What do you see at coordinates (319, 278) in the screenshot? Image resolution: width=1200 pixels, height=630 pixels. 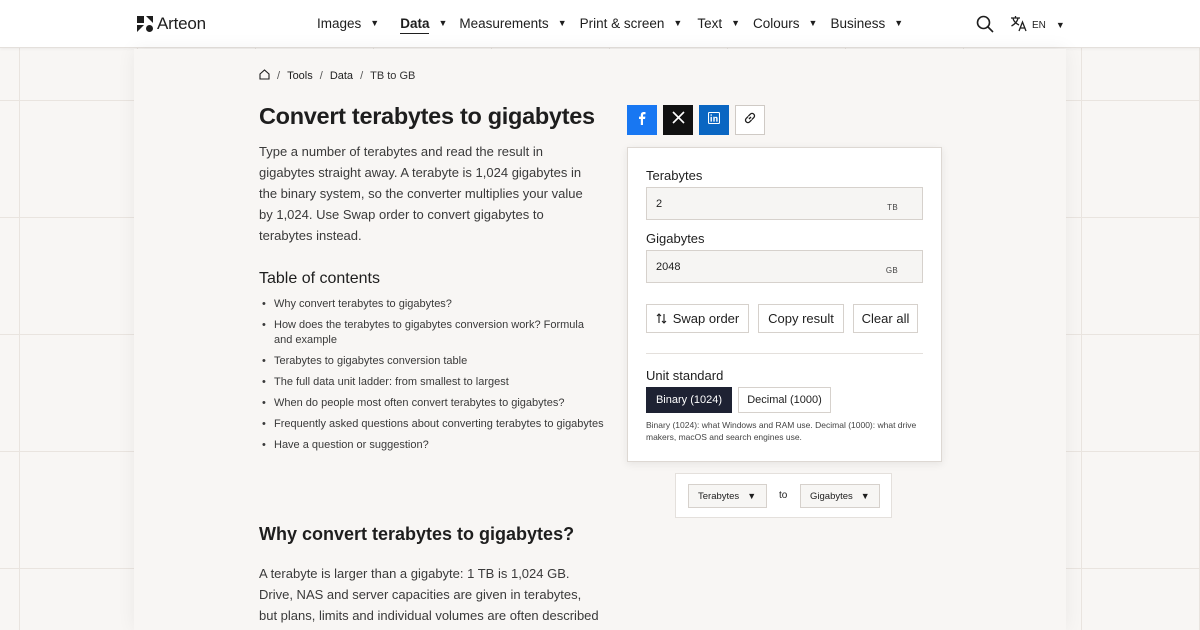 I see `toc-title: Table of contents` at bounding box center [319, 278].